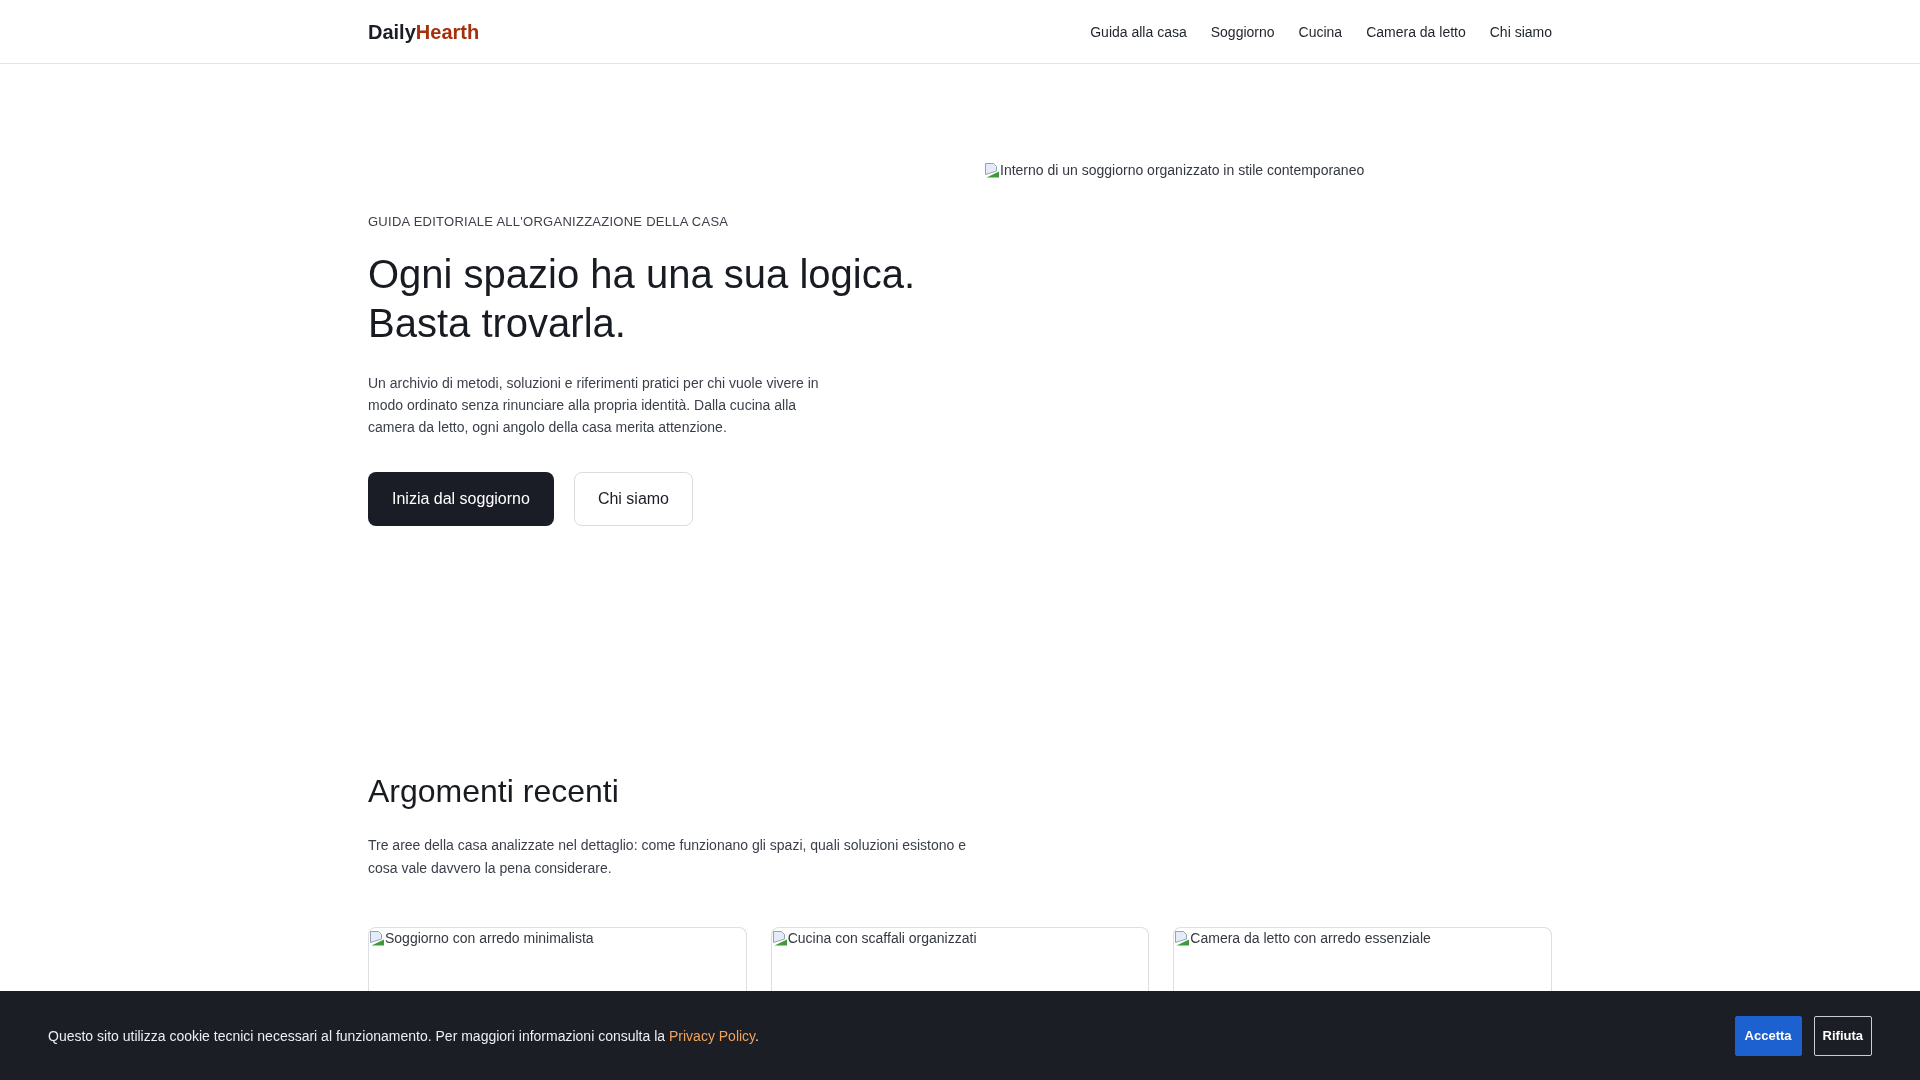 This screenshot has width=1920, height=1080. I want to click on section-heading: Argomenti recenti, so click(494, 791).